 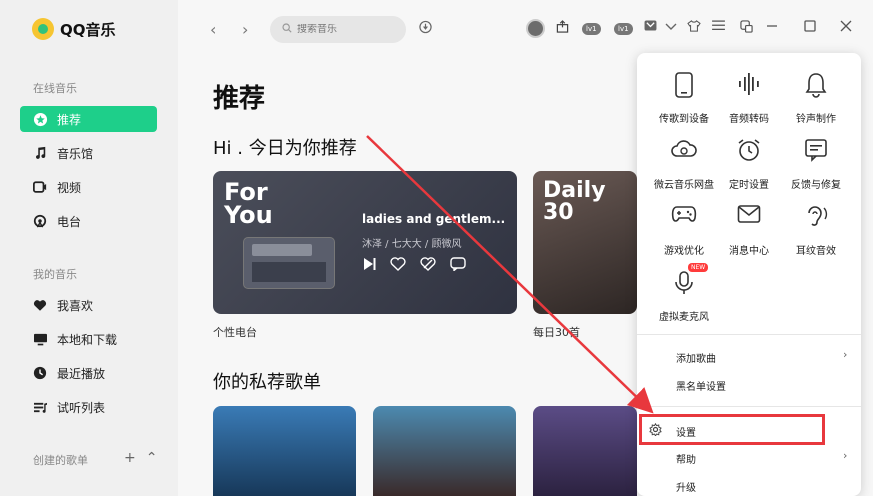 I want to click on playlist-icon, so click(x=40, y=407).